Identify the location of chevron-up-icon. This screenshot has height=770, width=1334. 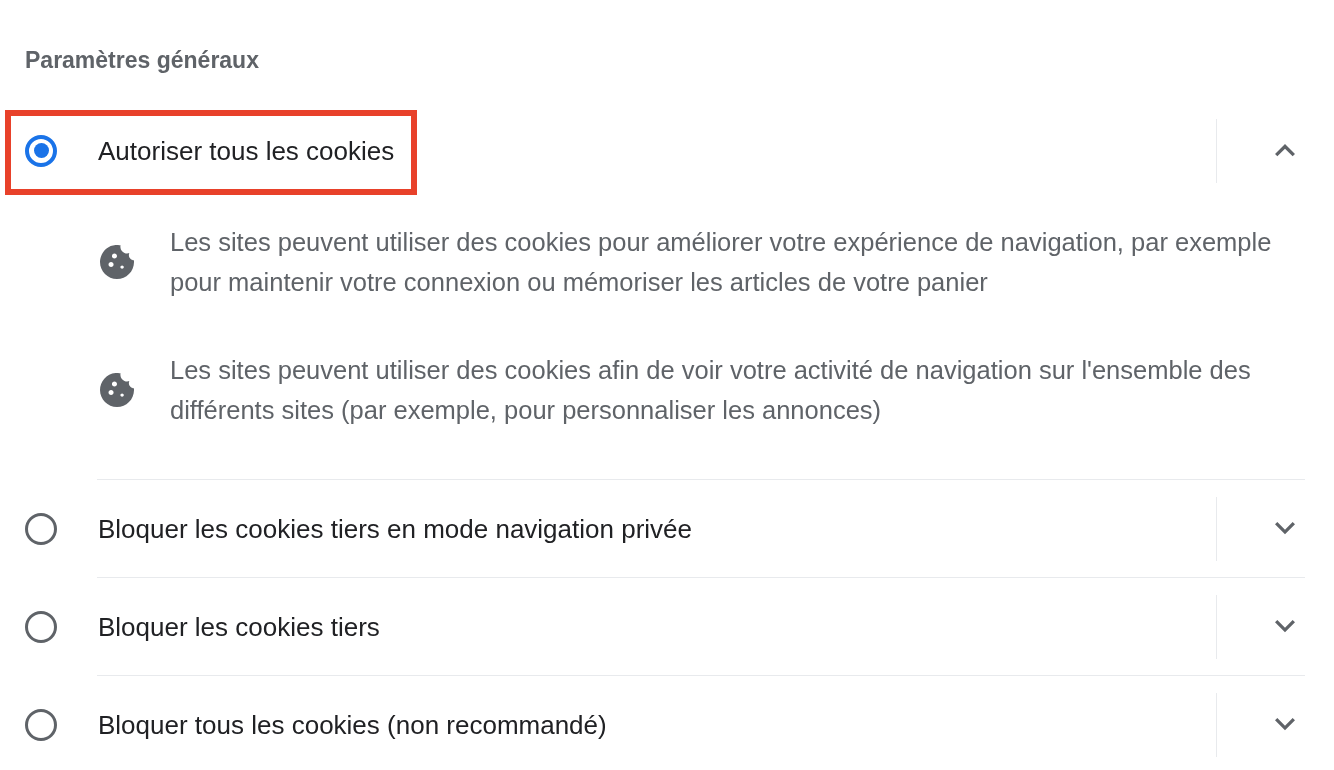
(1285, 150).